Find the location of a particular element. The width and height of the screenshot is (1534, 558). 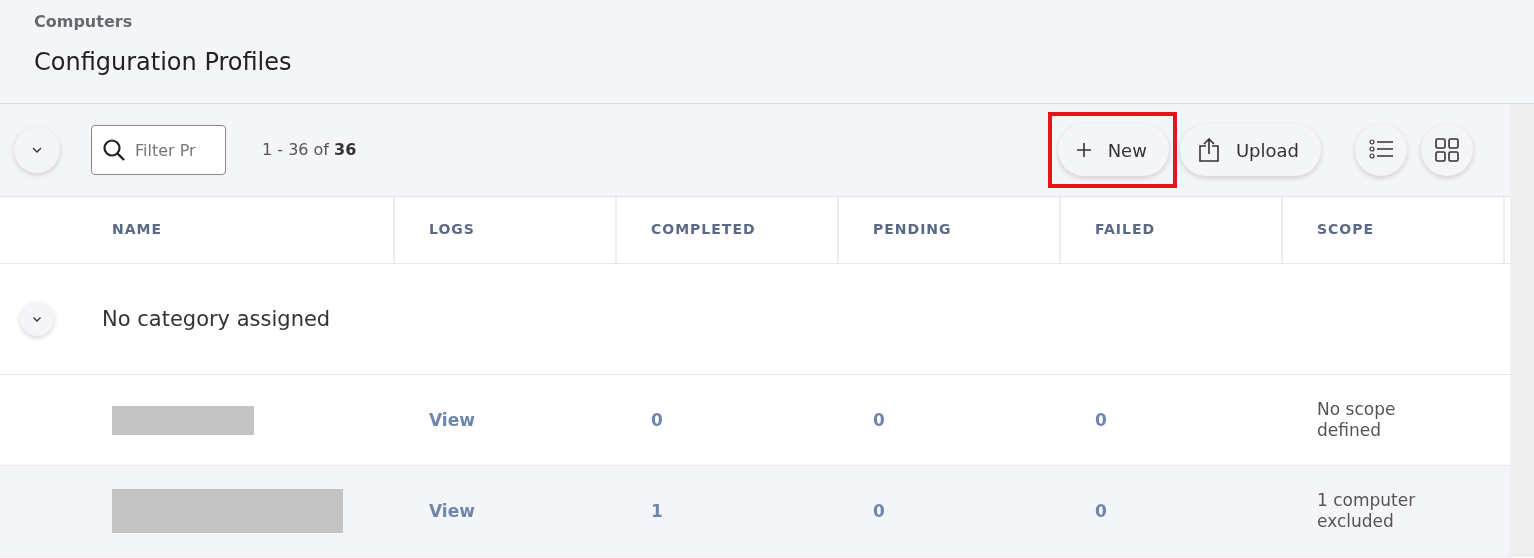

scope-text: 1 computer excluded is located at coordinates (1367, 511).